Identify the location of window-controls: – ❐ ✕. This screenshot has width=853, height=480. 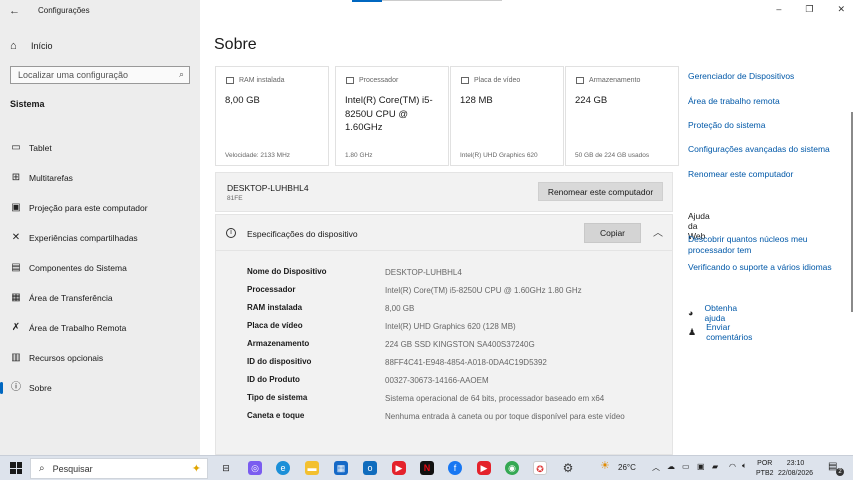
(810, 9).